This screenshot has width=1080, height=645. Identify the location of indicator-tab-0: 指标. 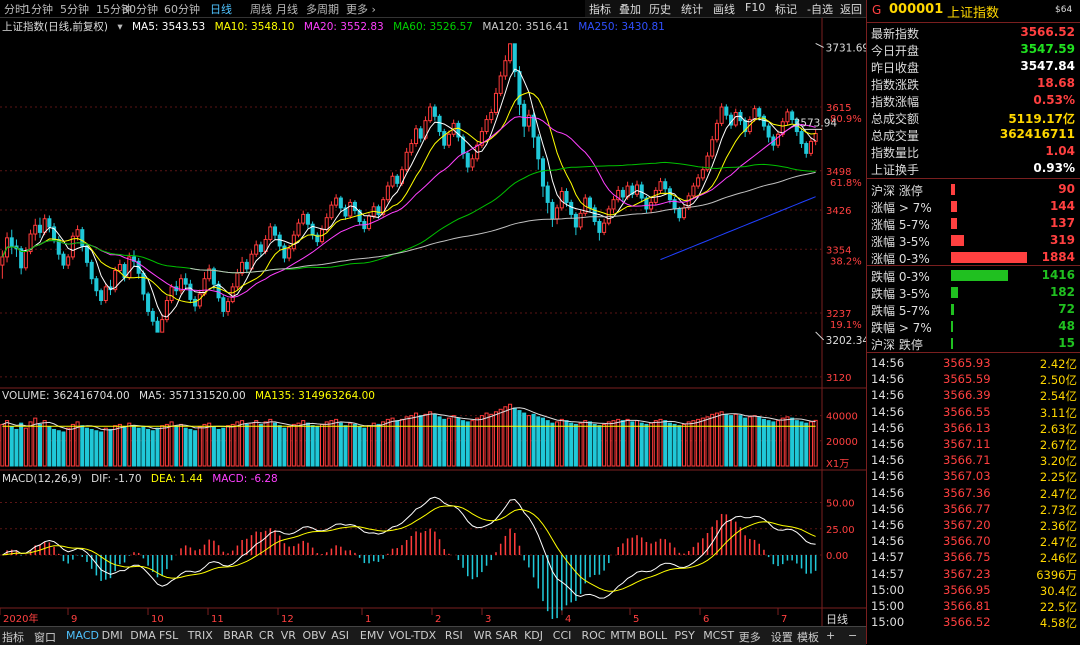
(13, 637).